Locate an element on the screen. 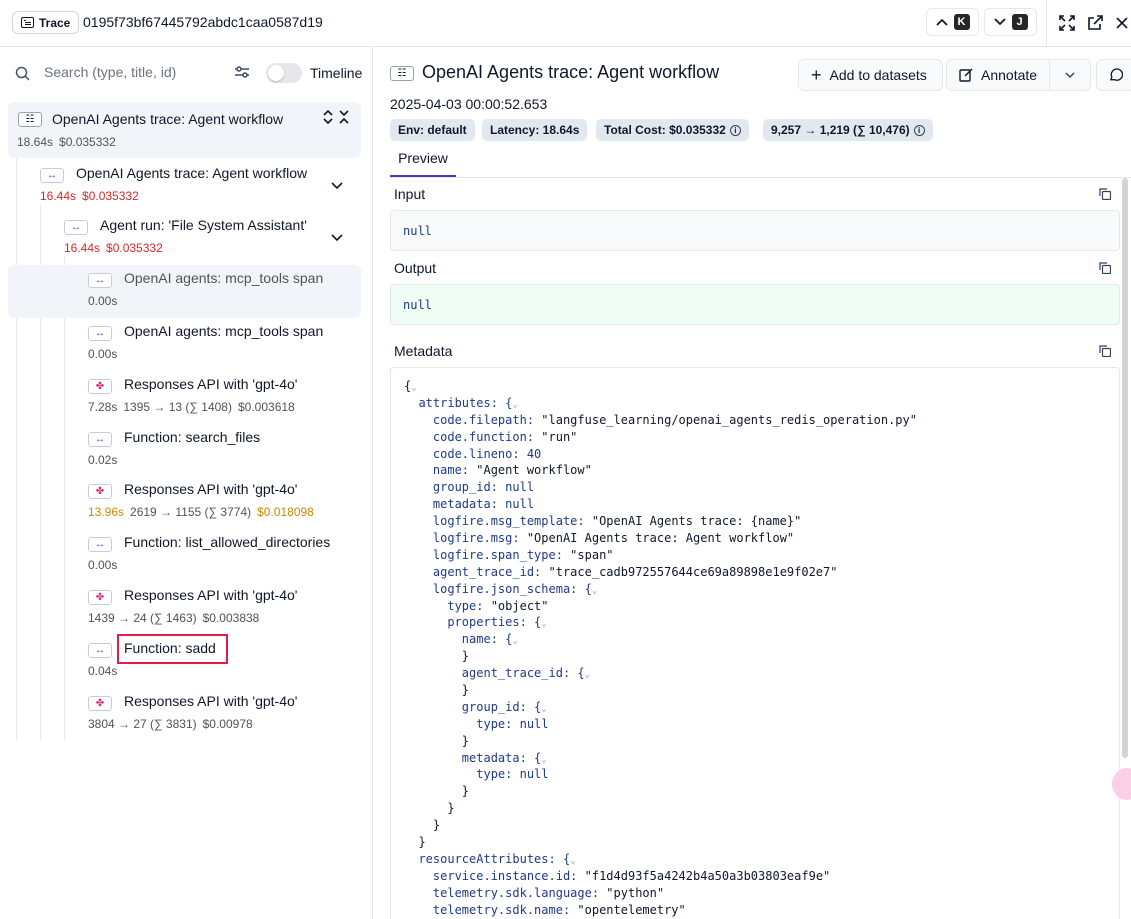 The width and height of the screenshot is (1131, 919). next-trace-button: J is located at coordinates (1010, 22).